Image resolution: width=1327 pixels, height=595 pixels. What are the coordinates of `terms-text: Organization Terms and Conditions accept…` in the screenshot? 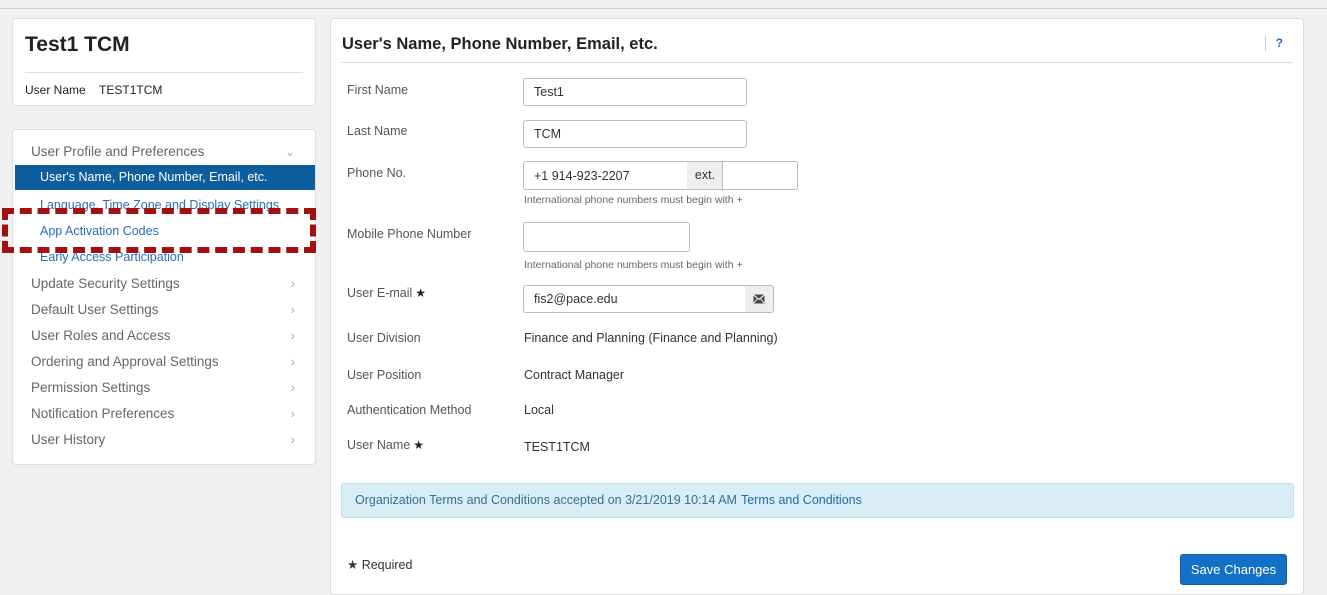 It's located at (546, 500).